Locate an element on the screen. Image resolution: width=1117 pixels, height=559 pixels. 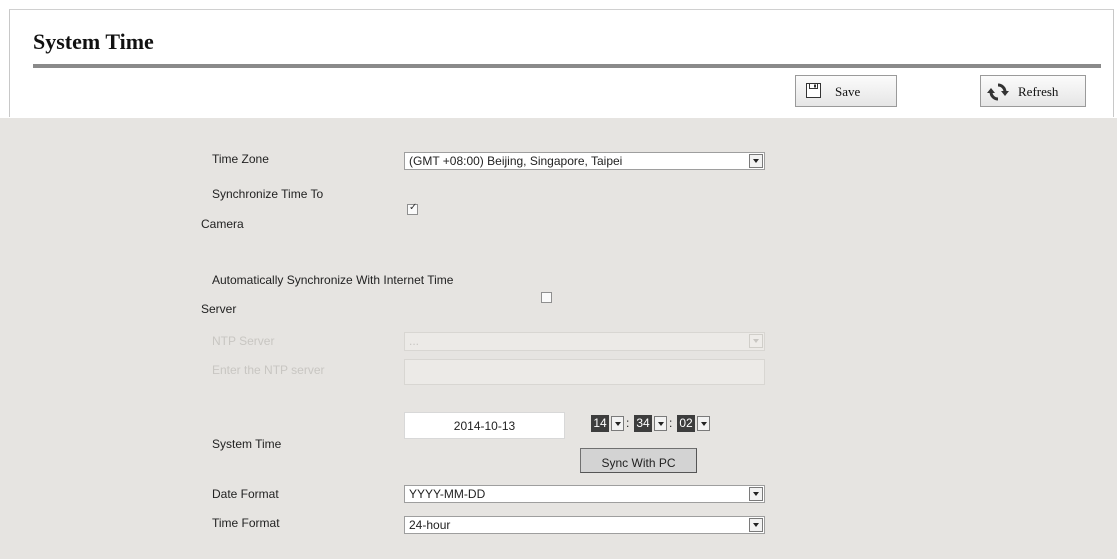
date-input: 2014-10-13 is located at coordinates (484, 425).